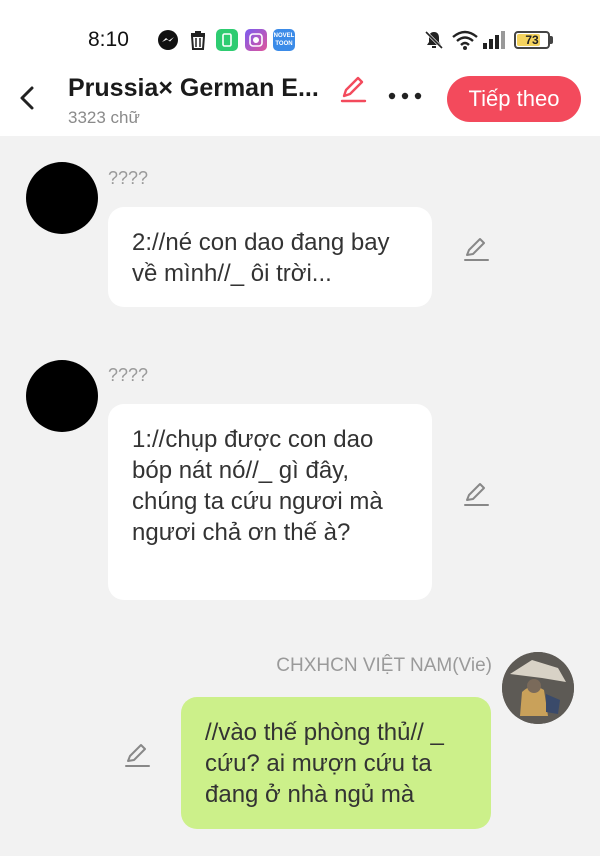  I want to click on my-name: CHXHCN VIỆT NAM(Vie), so click(384, 665).